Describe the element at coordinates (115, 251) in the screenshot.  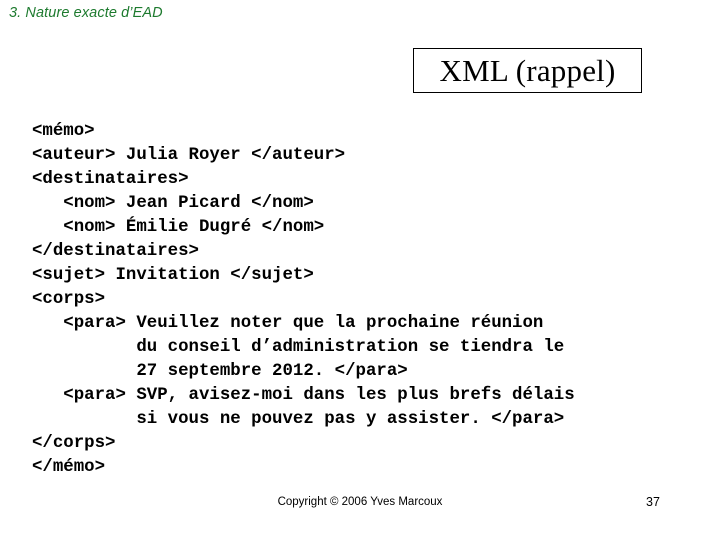
I see `code-line: </destinataires>` at that location.